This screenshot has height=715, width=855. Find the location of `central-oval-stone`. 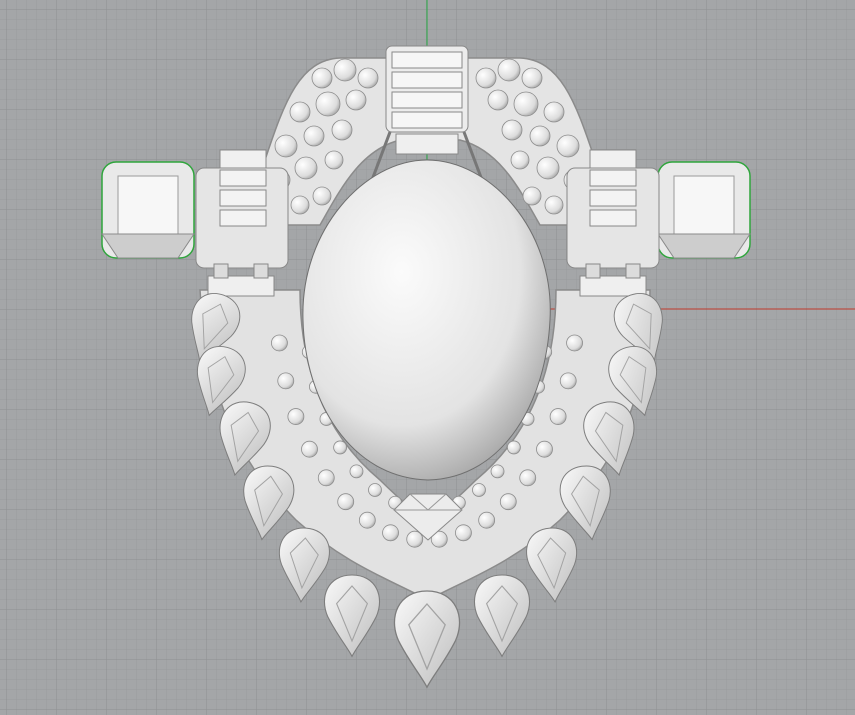

central-oval-stone is located at coordinates (426, 320).